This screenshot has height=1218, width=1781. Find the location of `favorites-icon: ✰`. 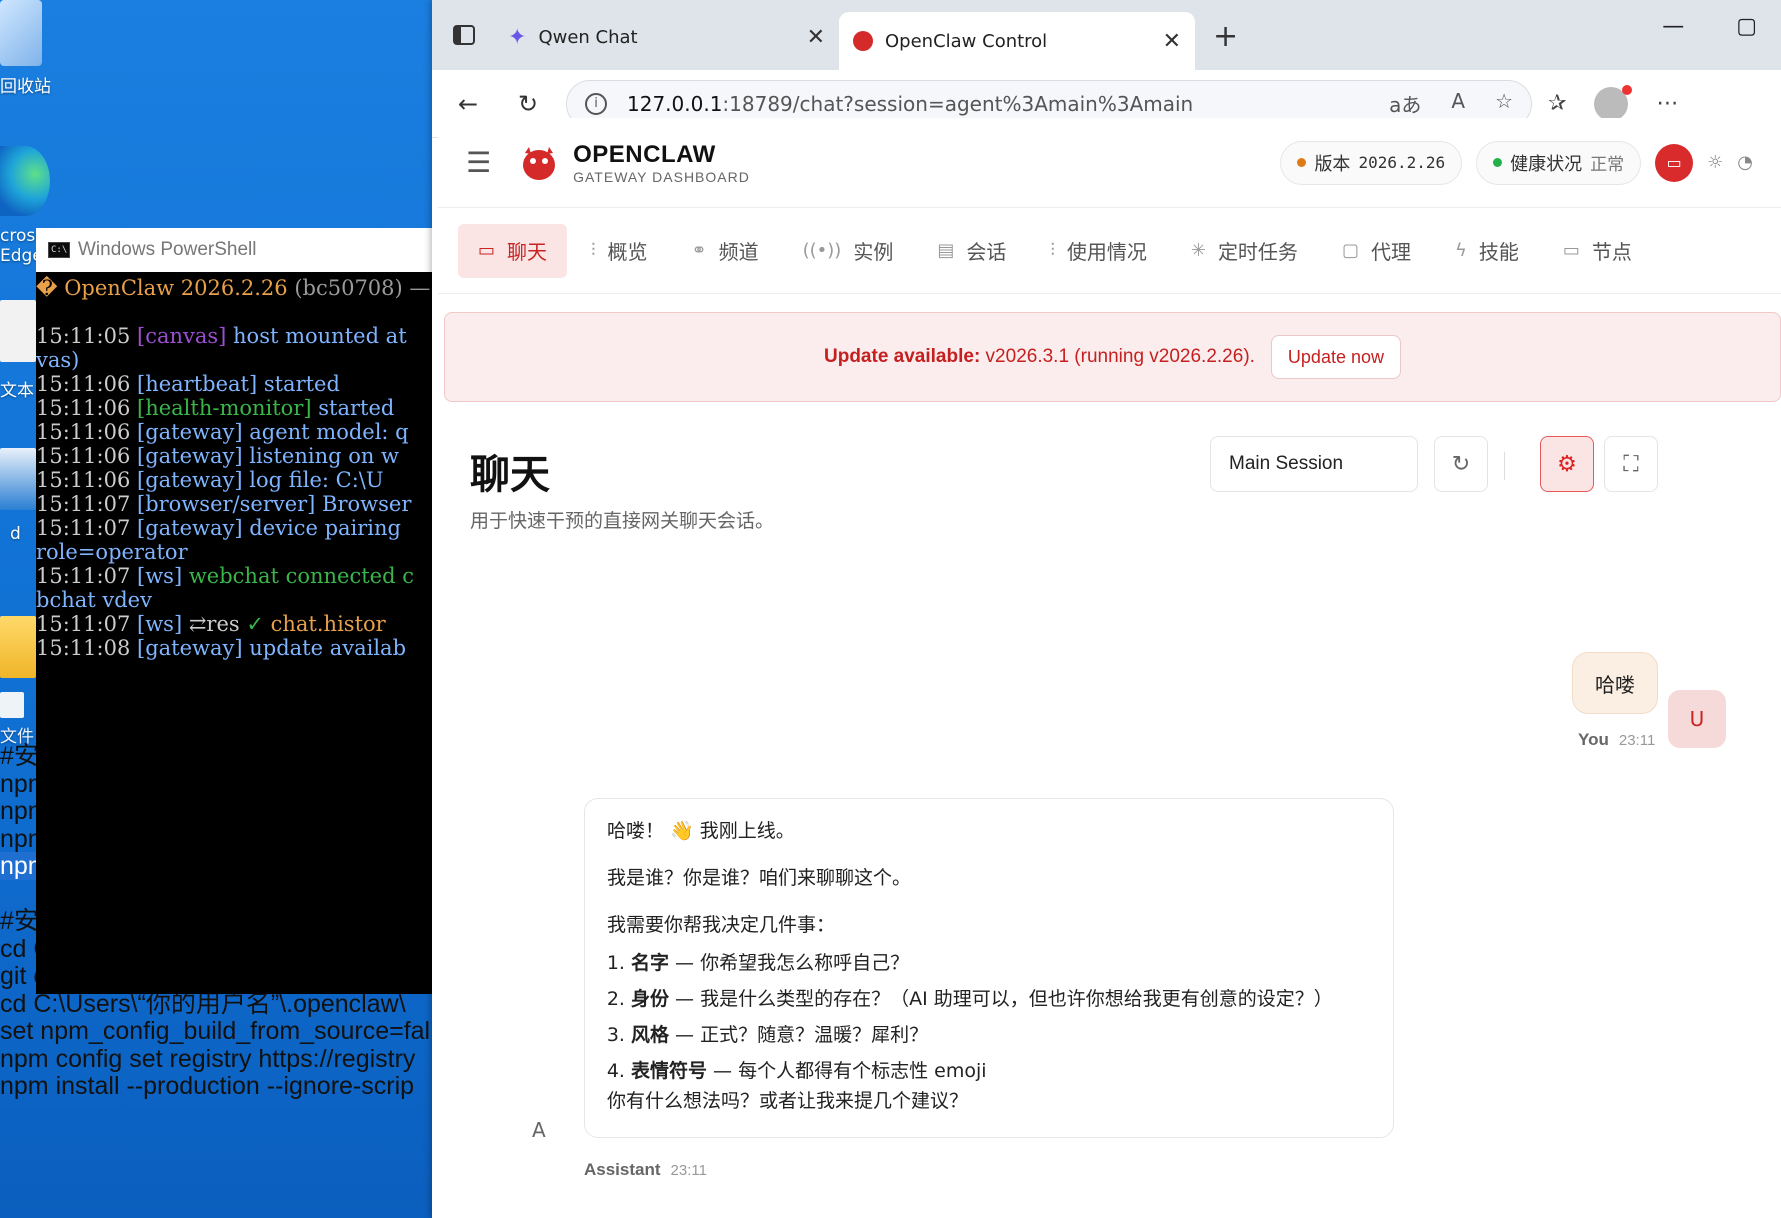

favorites-icon: ✰ is located at coordinates (1557, 103).